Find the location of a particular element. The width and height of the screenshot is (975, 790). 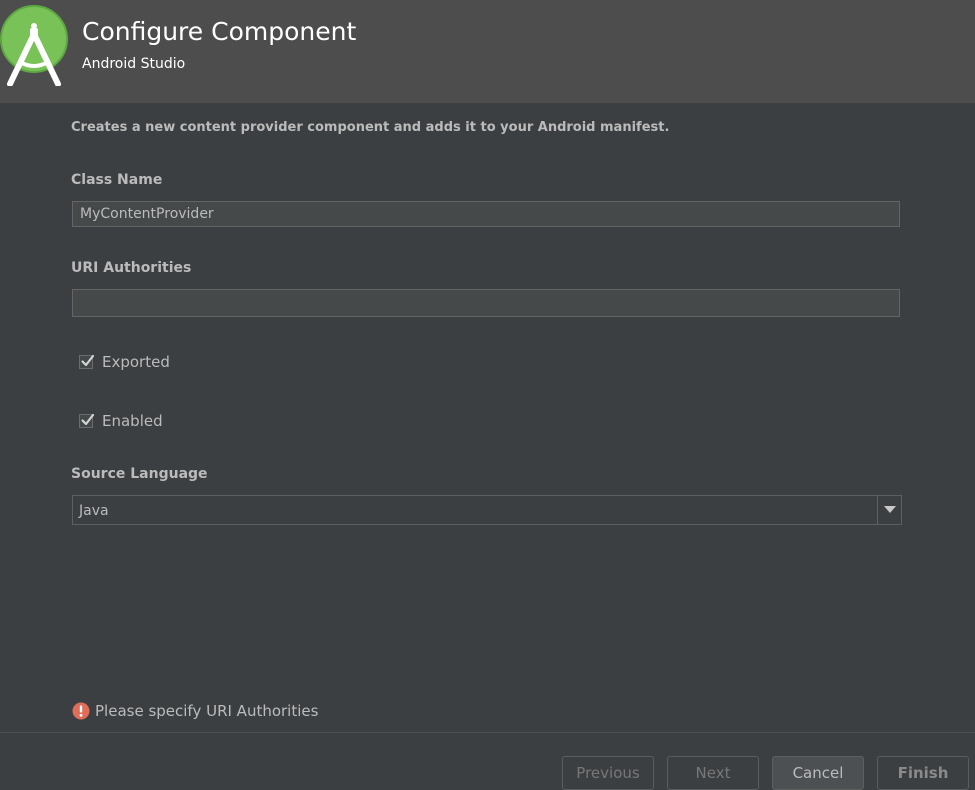

chevron-down-icon is located at coordinates (890, 509).